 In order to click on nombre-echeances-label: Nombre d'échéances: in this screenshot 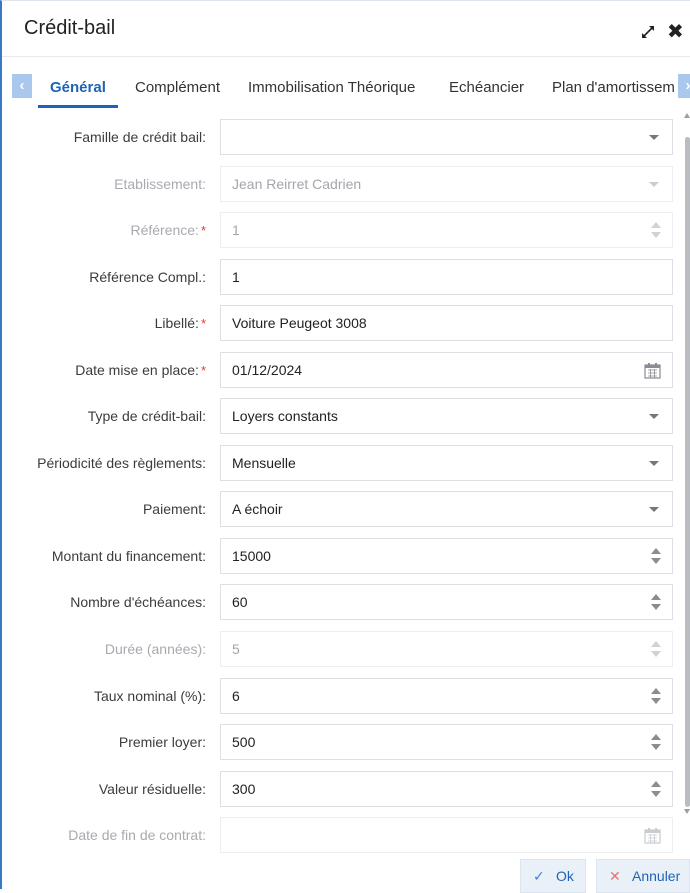, I will do `click(138, 602)`.